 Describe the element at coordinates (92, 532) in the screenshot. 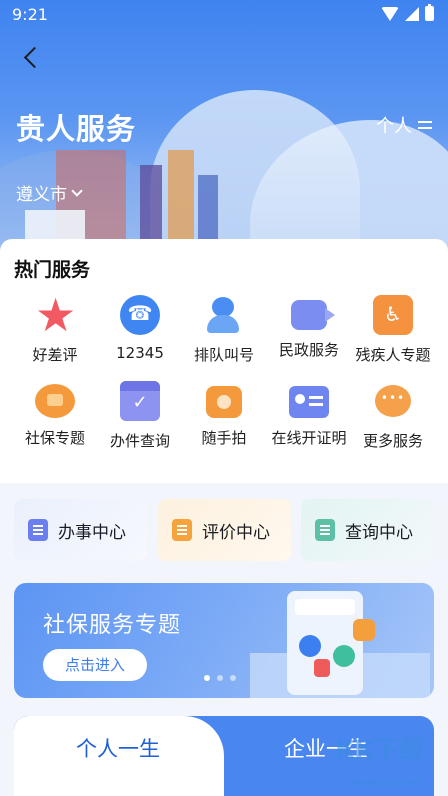

I see `center-label: 办事中心` at that location.